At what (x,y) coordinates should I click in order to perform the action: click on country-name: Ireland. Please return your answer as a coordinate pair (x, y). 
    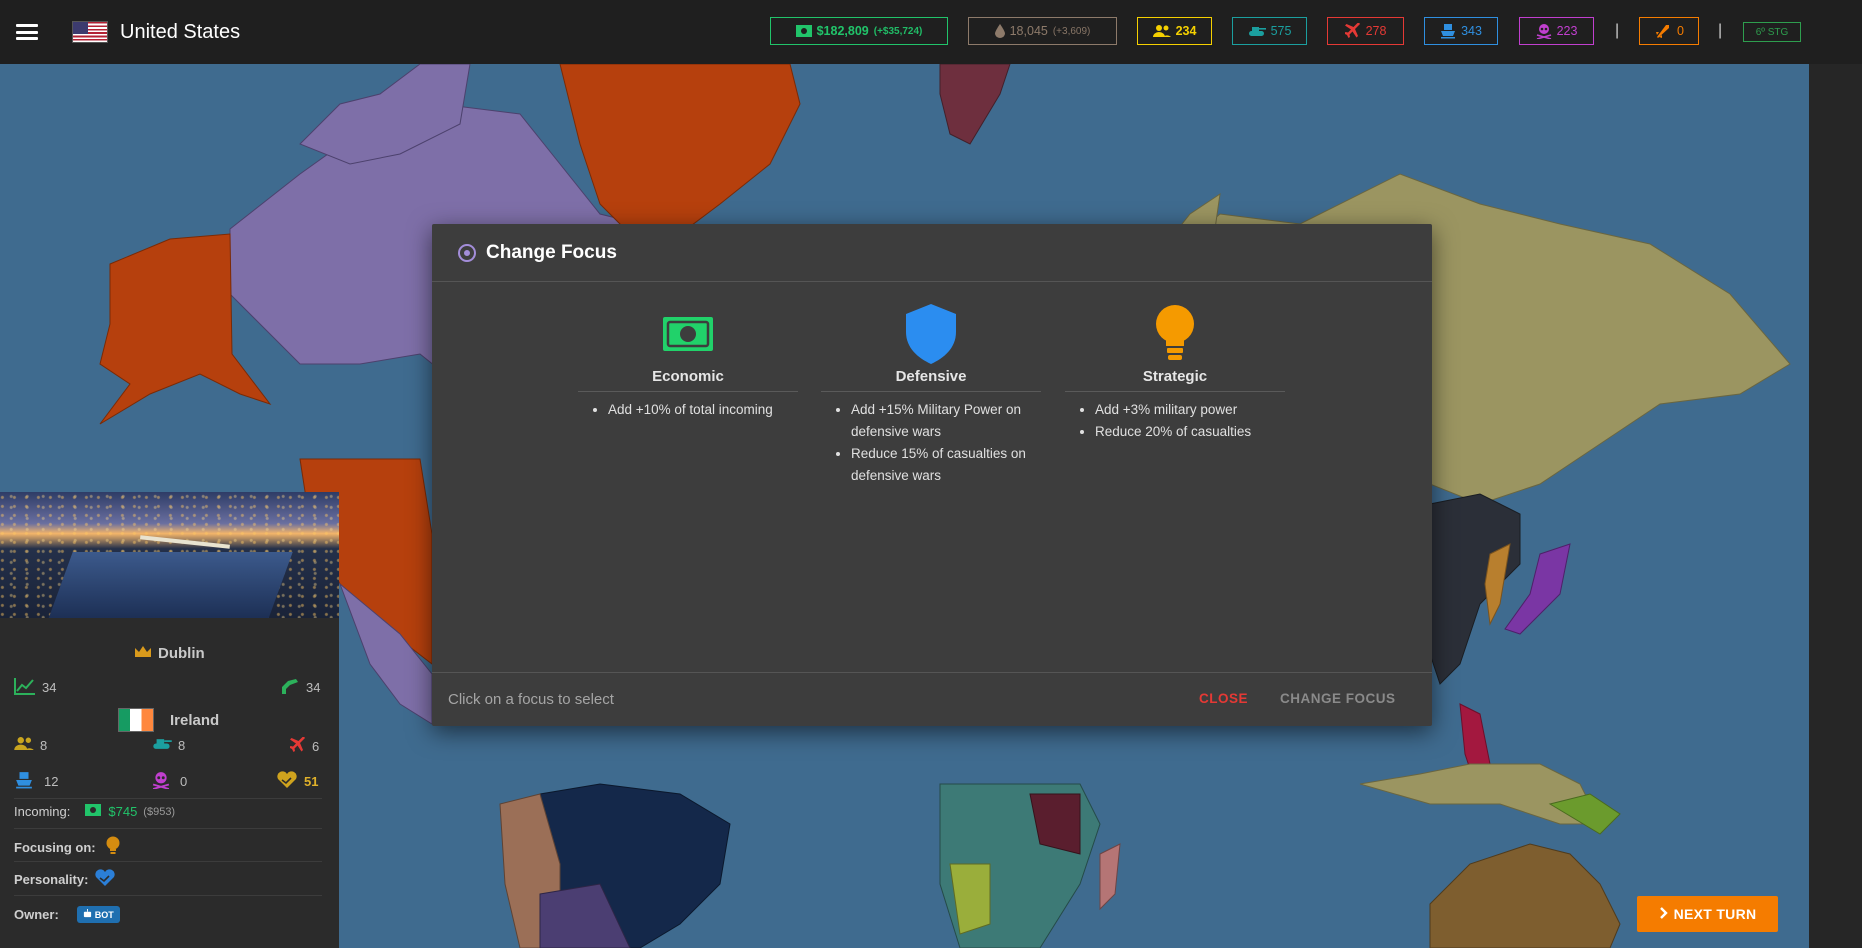
    Looking at the image, I should click on (195, 720).